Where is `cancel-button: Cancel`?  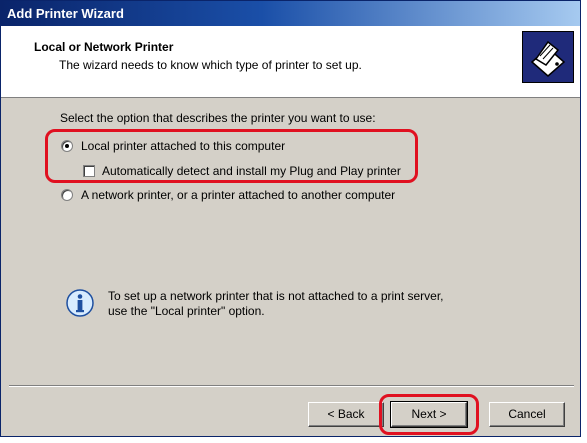 cancel-button: Cancel is located at coordinates (527, 414).